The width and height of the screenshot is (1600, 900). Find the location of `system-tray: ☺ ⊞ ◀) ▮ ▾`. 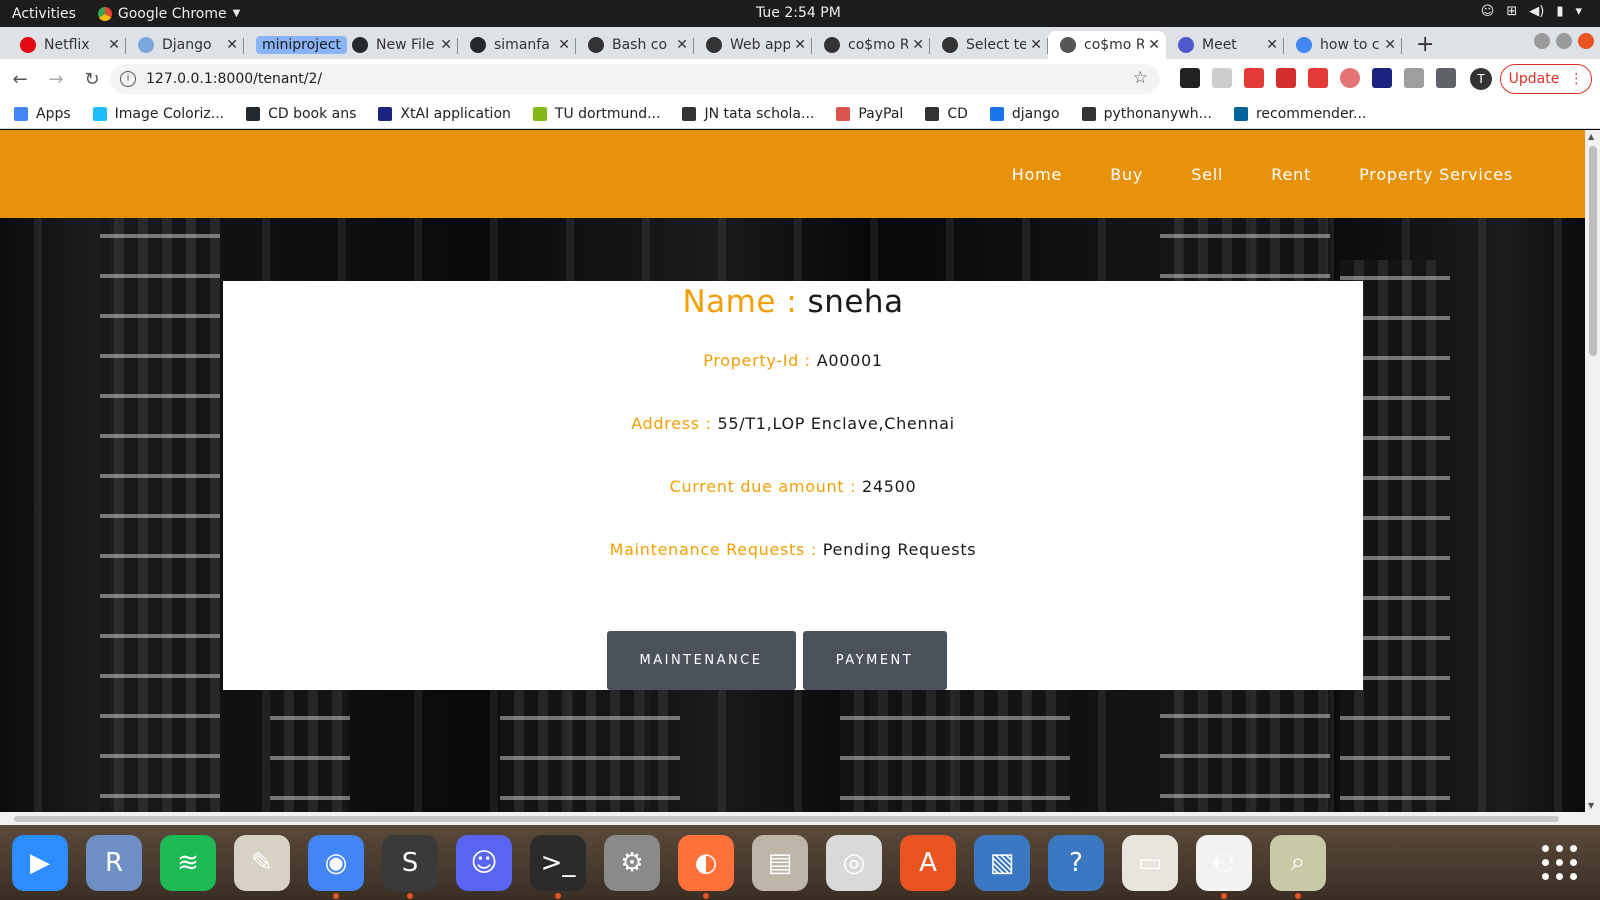

system-tray: ☺ ⊞ ◀) ▮ ▾ is located at coordinates (1531, 11).